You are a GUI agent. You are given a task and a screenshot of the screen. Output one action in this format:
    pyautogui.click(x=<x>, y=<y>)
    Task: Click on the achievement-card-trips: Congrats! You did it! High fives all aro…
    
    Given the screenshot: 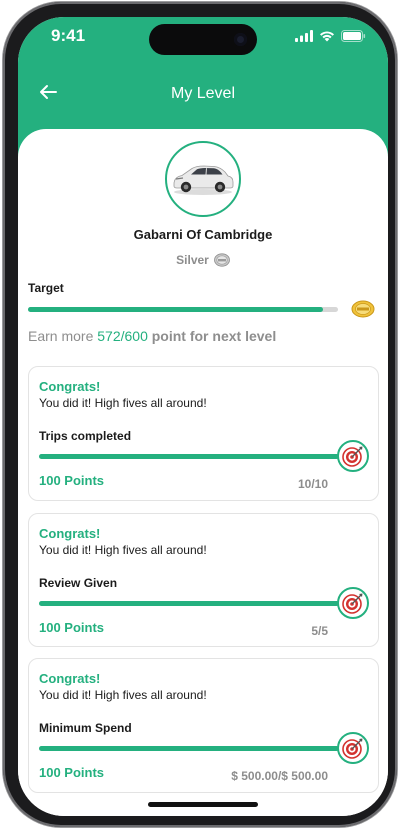 What is the action you would take?
    pyautogui.click(x=203, y=433)
    